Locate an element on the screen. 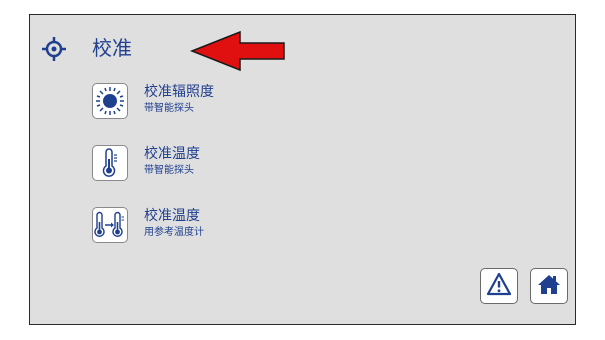  thermometer-compare-icon is located at coordinates (110, 225).